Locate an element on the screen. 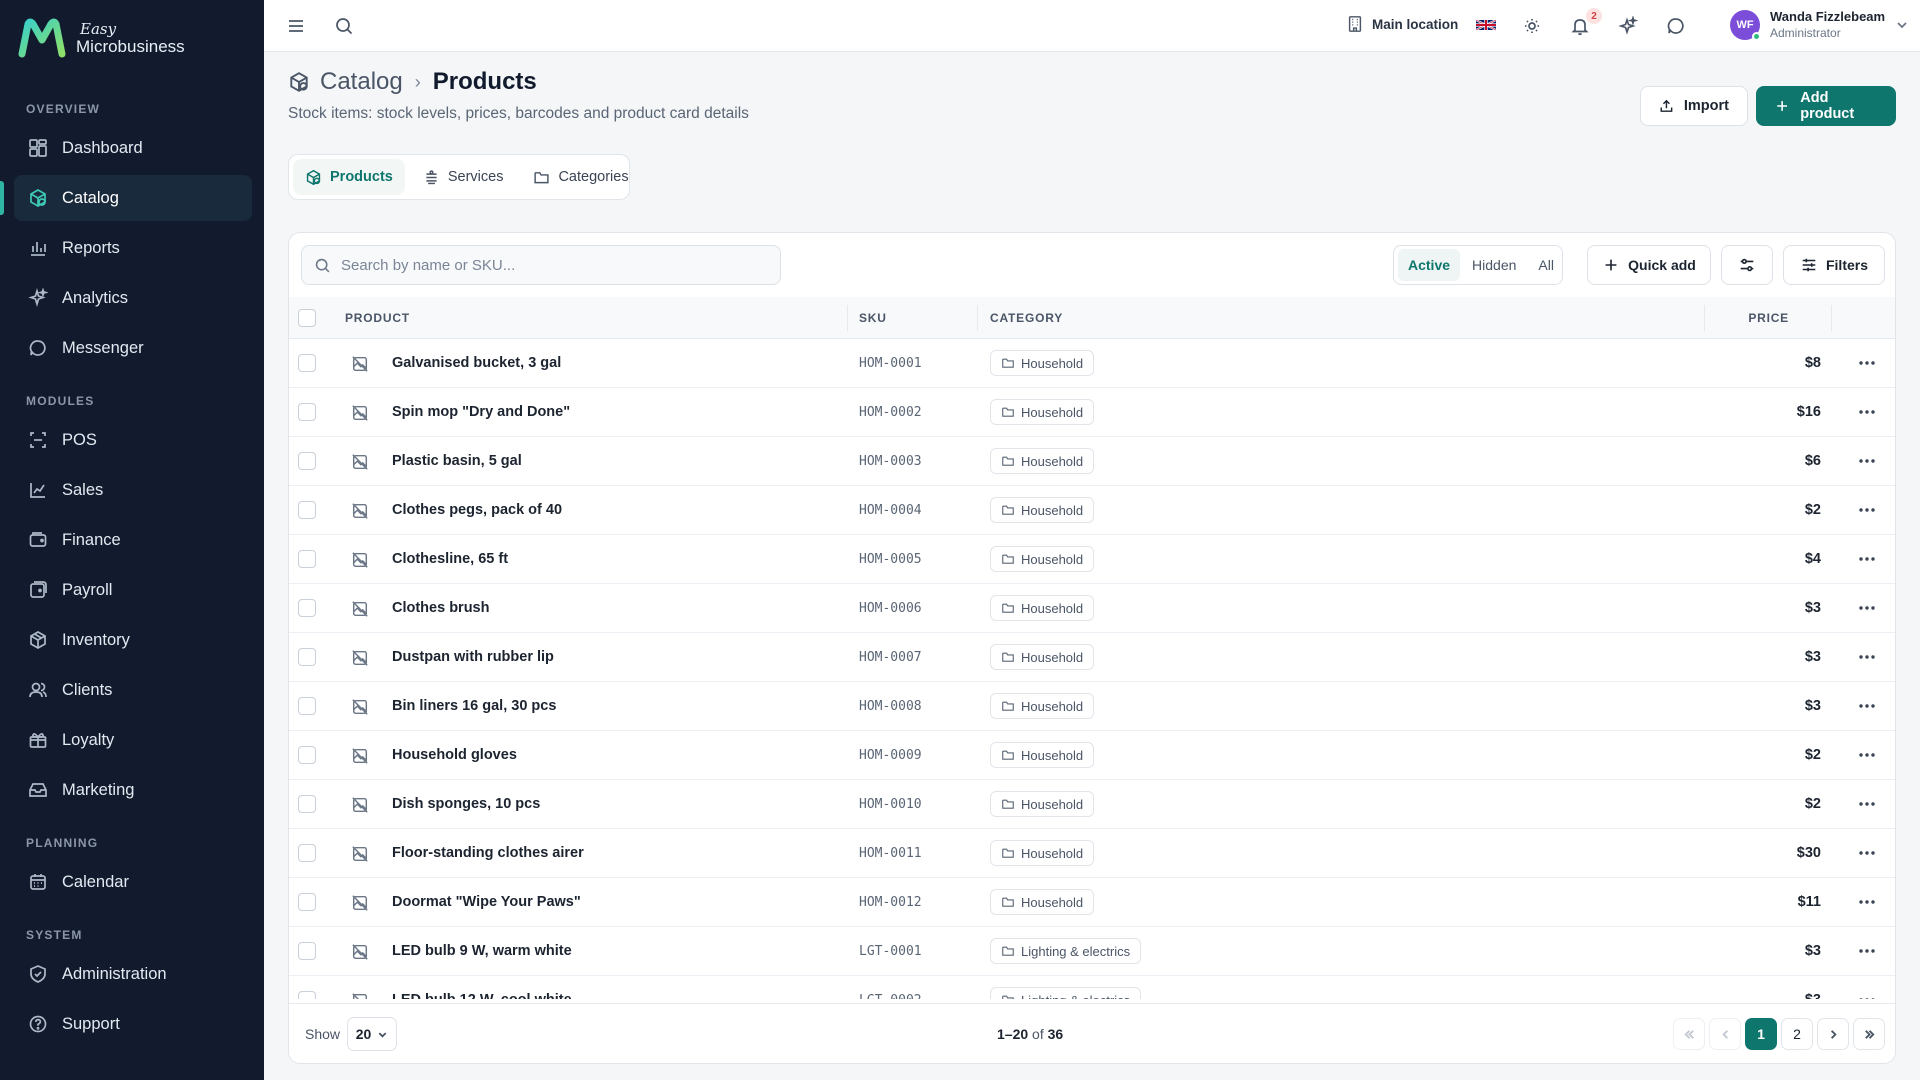  column-header-price: PRICE is located at coordinates (1768, 318).